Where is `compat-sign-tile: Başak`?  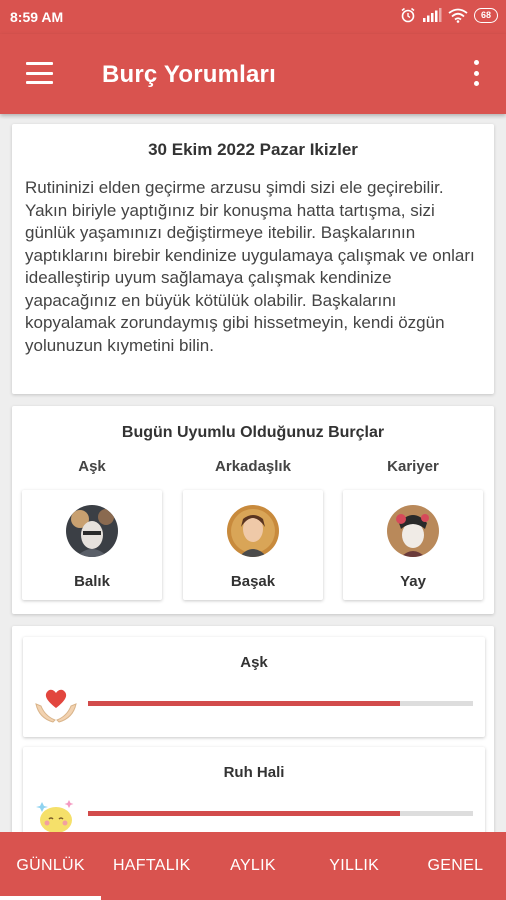
compat-sign-tile: Başak is located at coordinates (253, 545).